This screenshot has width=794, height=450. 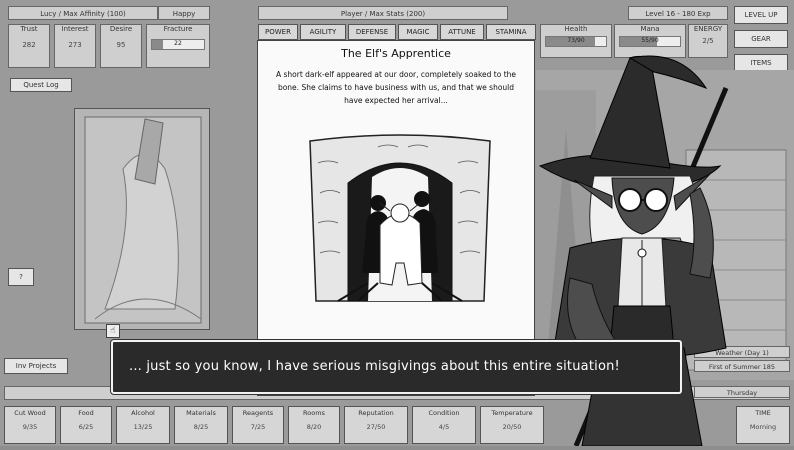 I want to click on resource-food: Food 6/25, so click(x=86, y=425).